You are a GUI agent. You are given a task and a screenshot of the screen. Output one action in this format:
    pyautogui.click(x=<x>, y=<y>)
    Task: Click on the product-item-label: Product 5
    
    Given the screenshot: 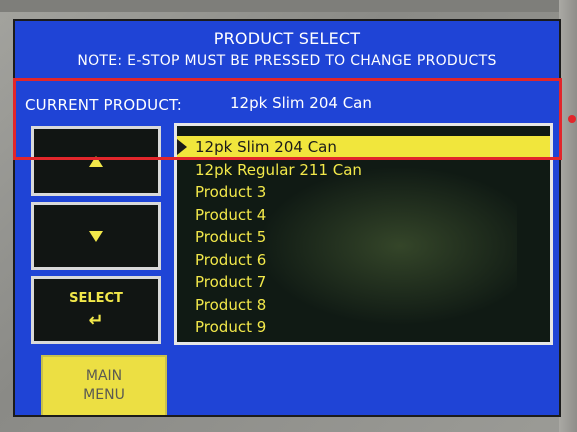 What is the action you would take?
    pyautogui.click(x=231, y=237)
    